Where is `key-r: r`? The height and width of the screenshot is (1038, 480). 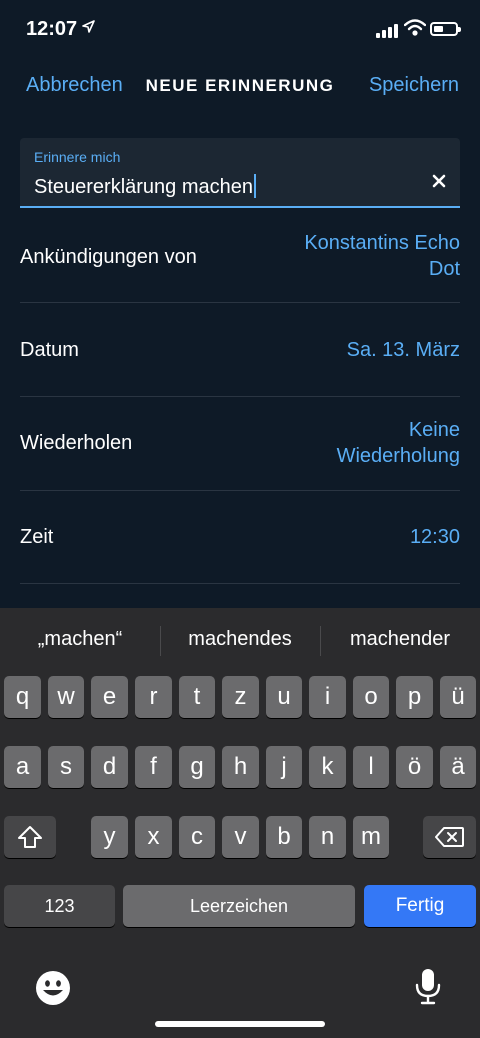
key-r: r is located at coordinates (153, 697).